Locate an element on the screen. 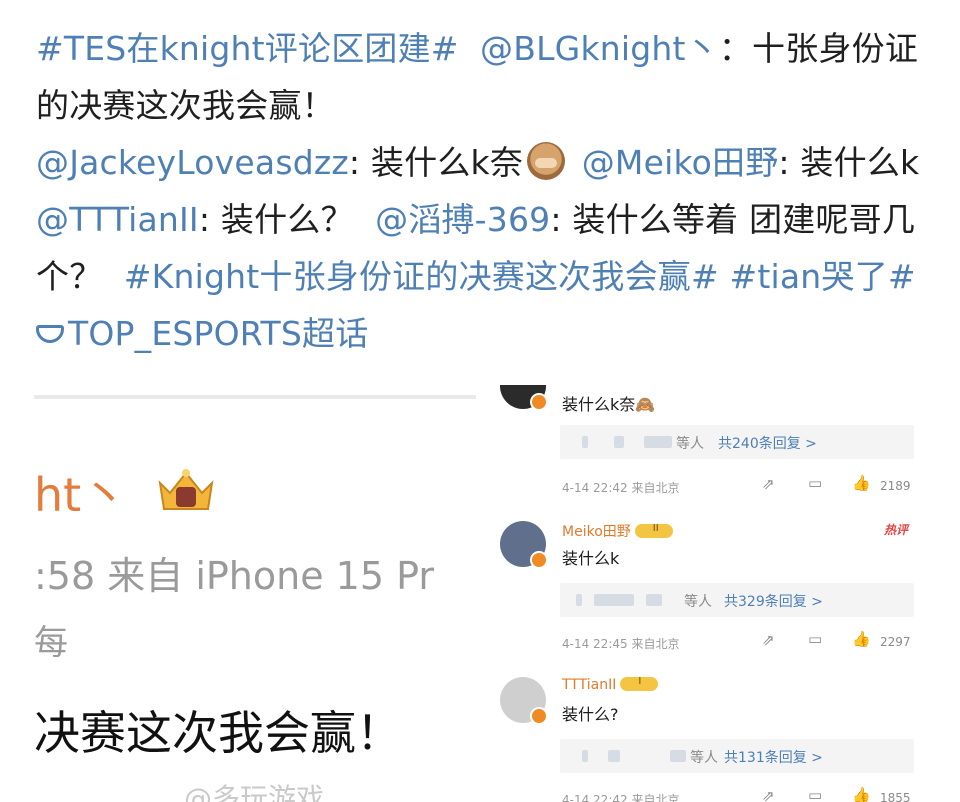 Image resolution: width=960 pixels, height=802 pixels. mention-taobo: @滔搏-369 is located at coordinates (462, 219).